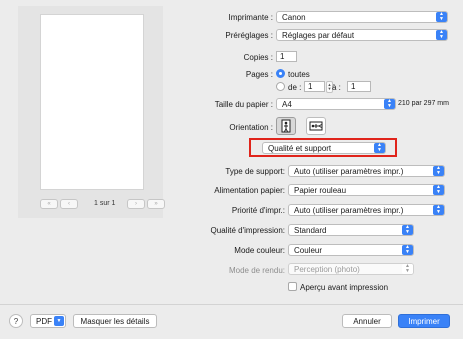 This screenshot has width=463, height=339. I want to click on printer-popup: Canon ▲ ▼, so click(362, 17).